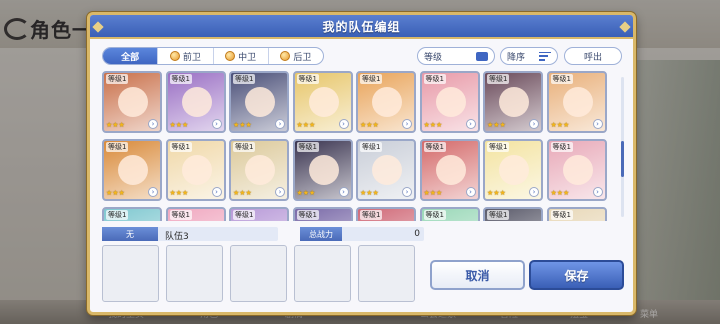 The height and width of the screenshot is (324, 720). What do you see at coordinates (190, 234) in the screenshot?
I see `team-info-bar: 无 队伍3` at bounding box center [190, 234].